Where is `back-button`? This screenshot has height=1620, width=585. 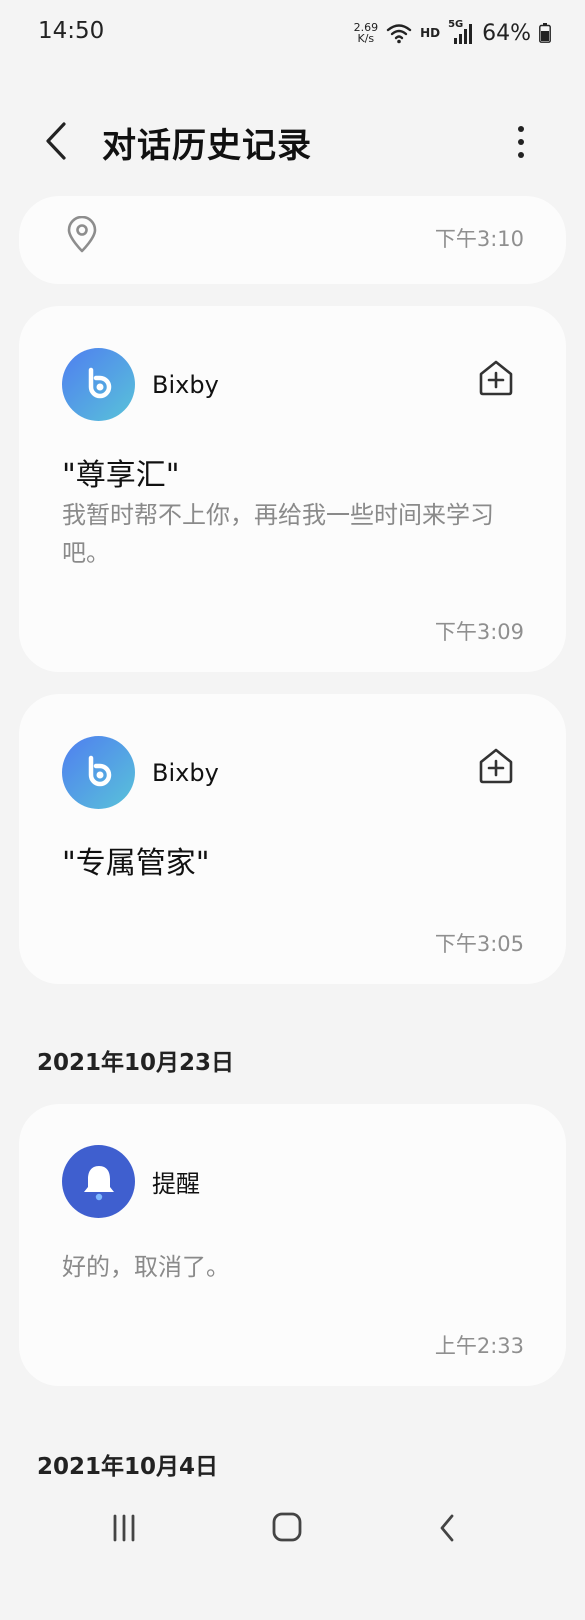 back-button is located at coordinates (56, 141).